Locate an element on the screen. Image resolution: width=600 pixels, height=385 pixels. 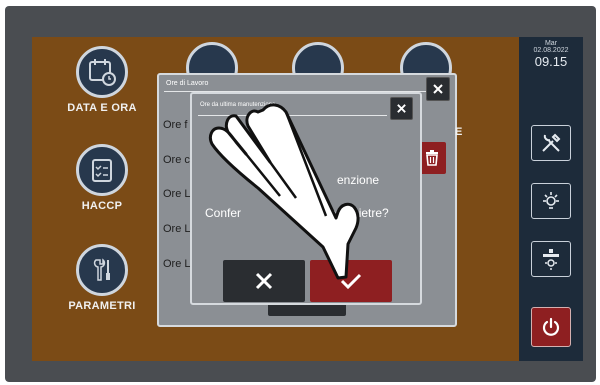
reset-hours-button is located at coordinates (432, 158).